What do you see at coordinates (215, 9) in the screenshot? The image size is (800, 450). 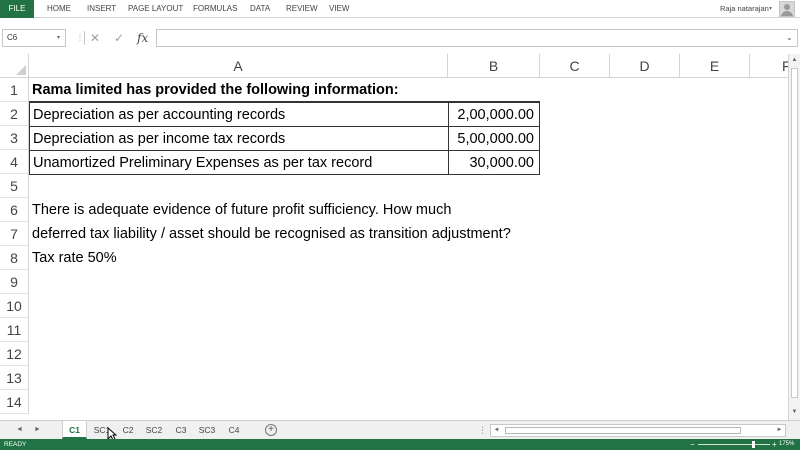 I see `tab-formulas: FORMULAS` at bounding box center [215, 9].